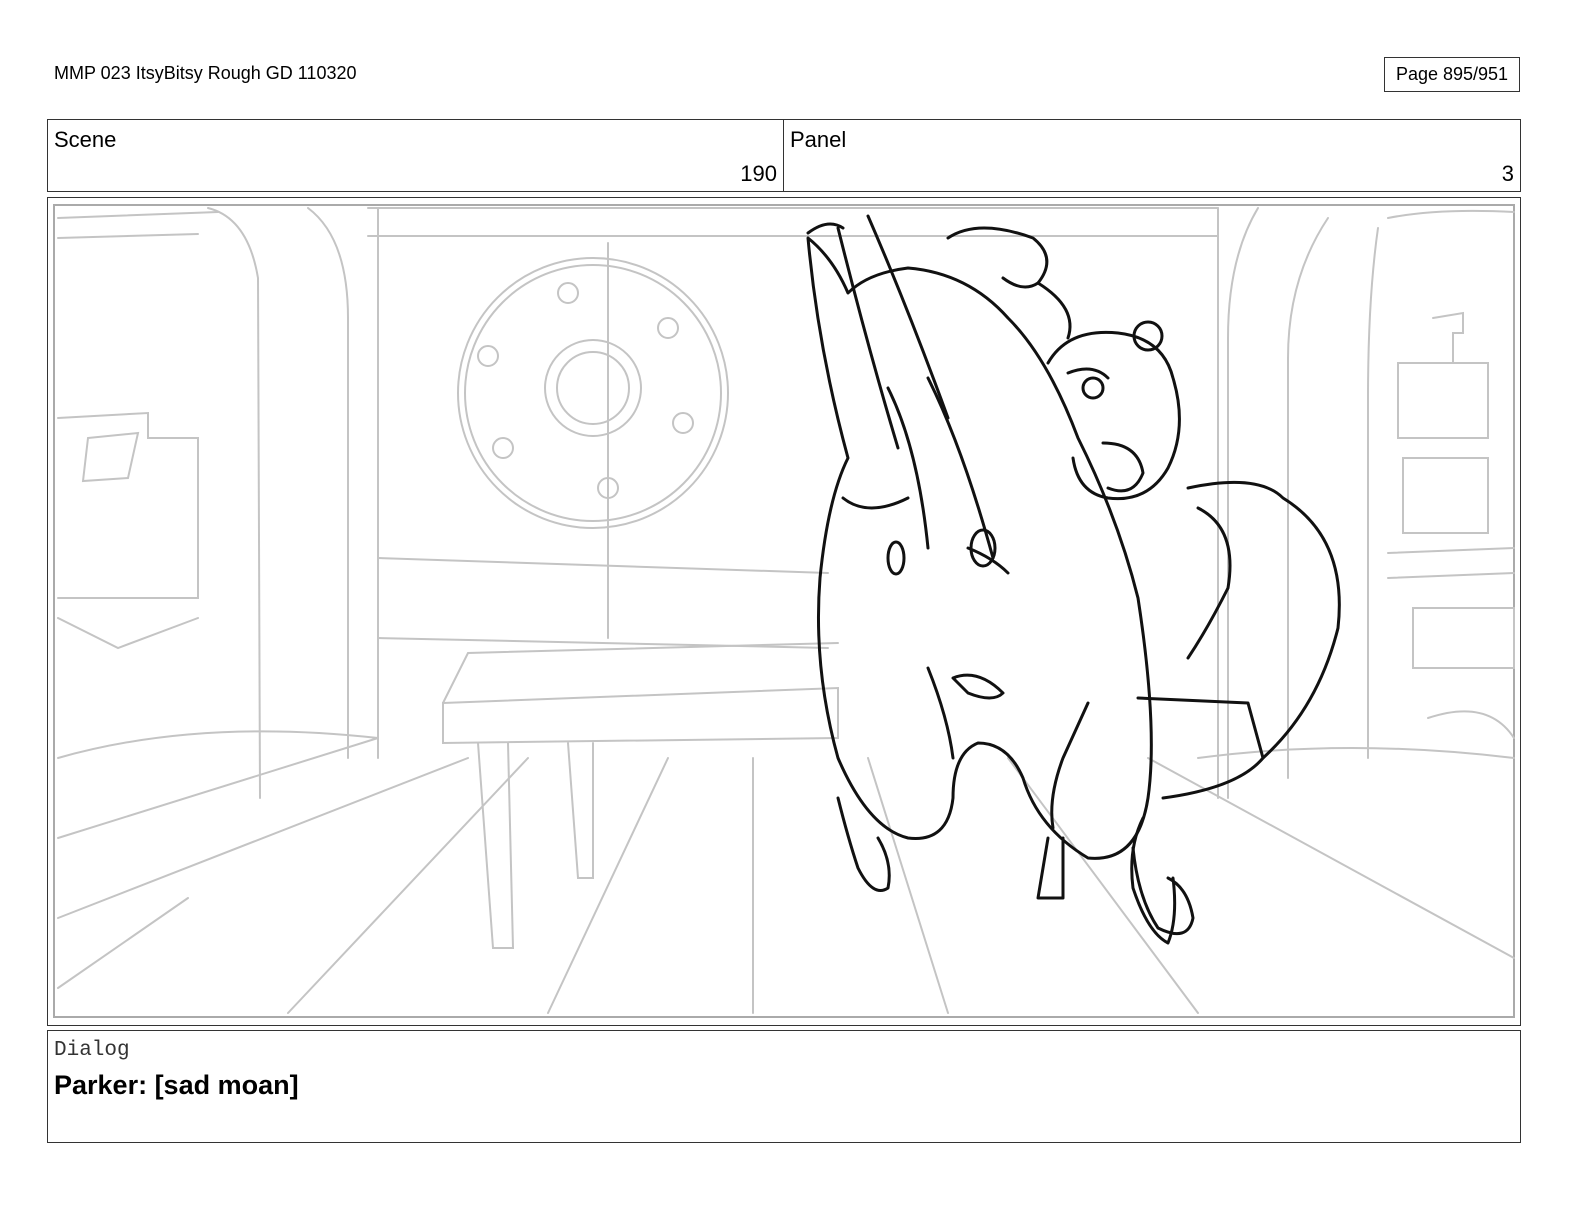 The width and height of the screenshot is (1582, 1225). I want to click on scene-label: Scene, so click(85, 139).